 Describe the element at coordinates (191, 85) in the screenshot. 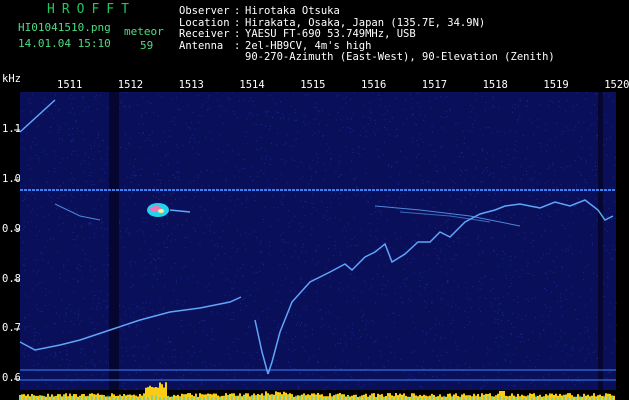

I see `time-tick-label: 1513` at that location.